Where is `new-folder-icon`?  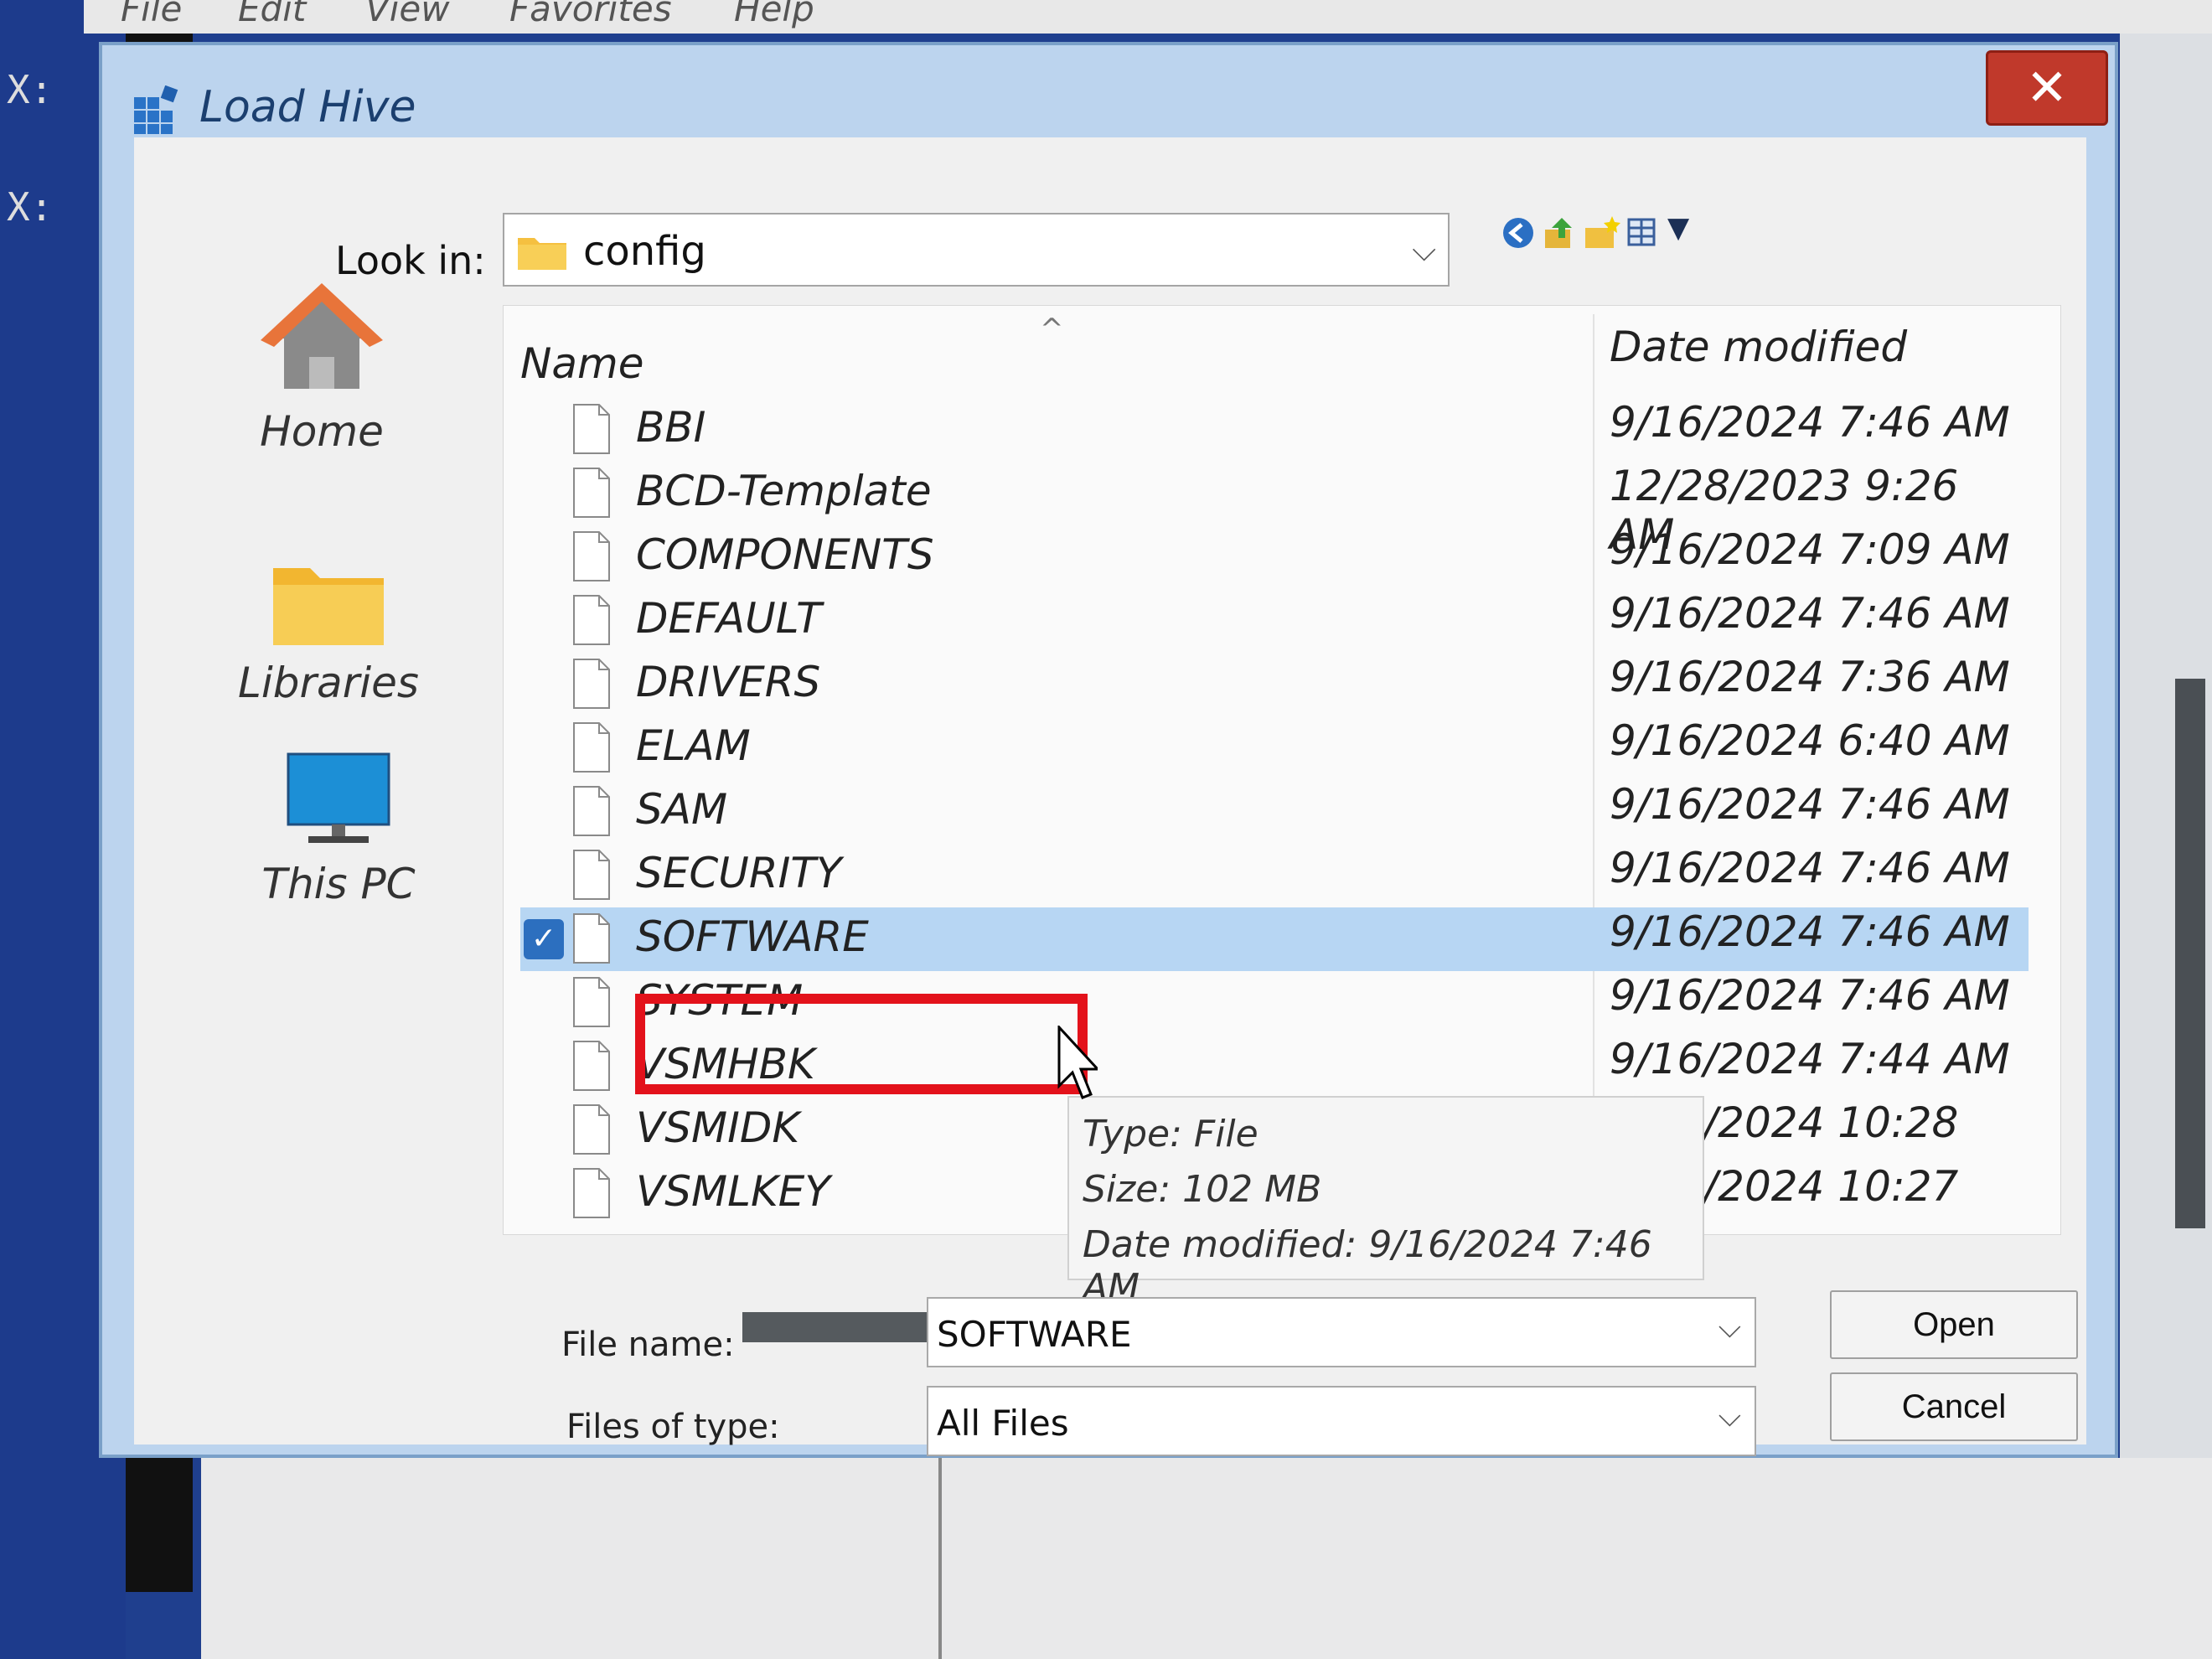 new-folder-icon is located at coordinates (1602, 233).